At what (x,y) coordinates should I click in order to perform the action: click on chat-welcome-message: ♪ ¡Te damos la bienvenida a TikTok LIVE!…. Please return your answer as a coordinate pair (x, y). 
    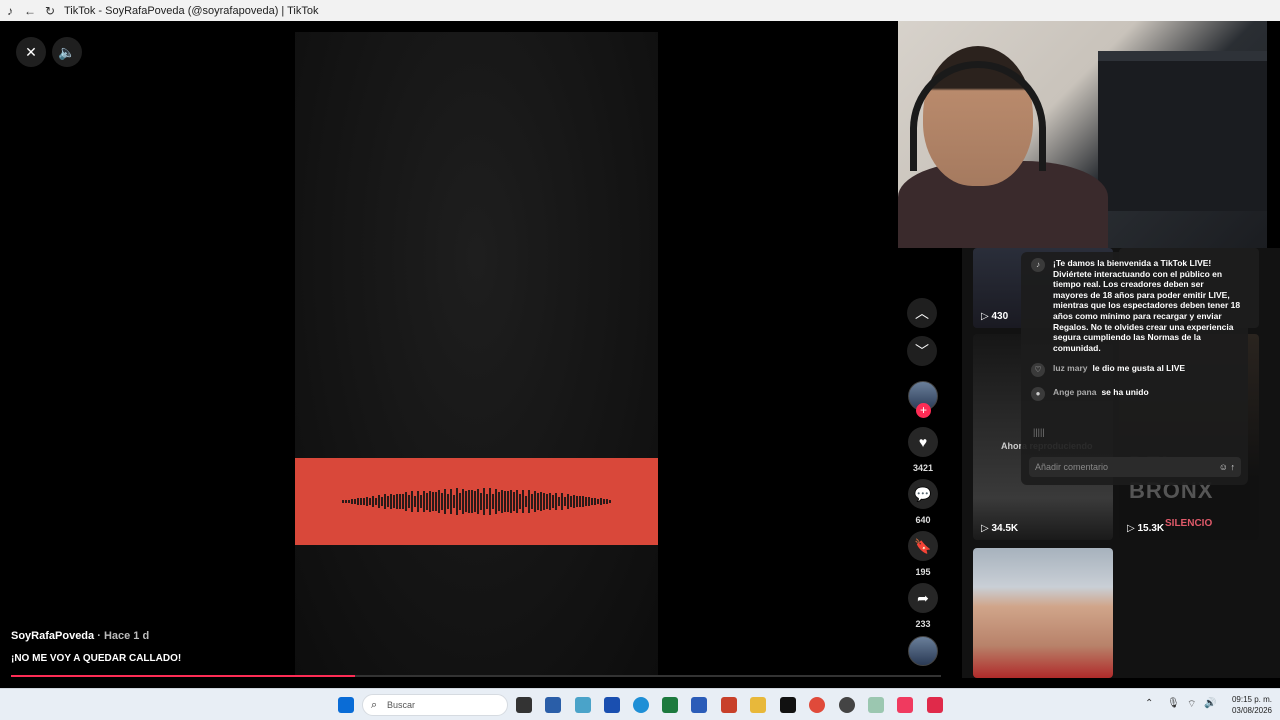
    Looking at the image, I should click on (1136, 305).